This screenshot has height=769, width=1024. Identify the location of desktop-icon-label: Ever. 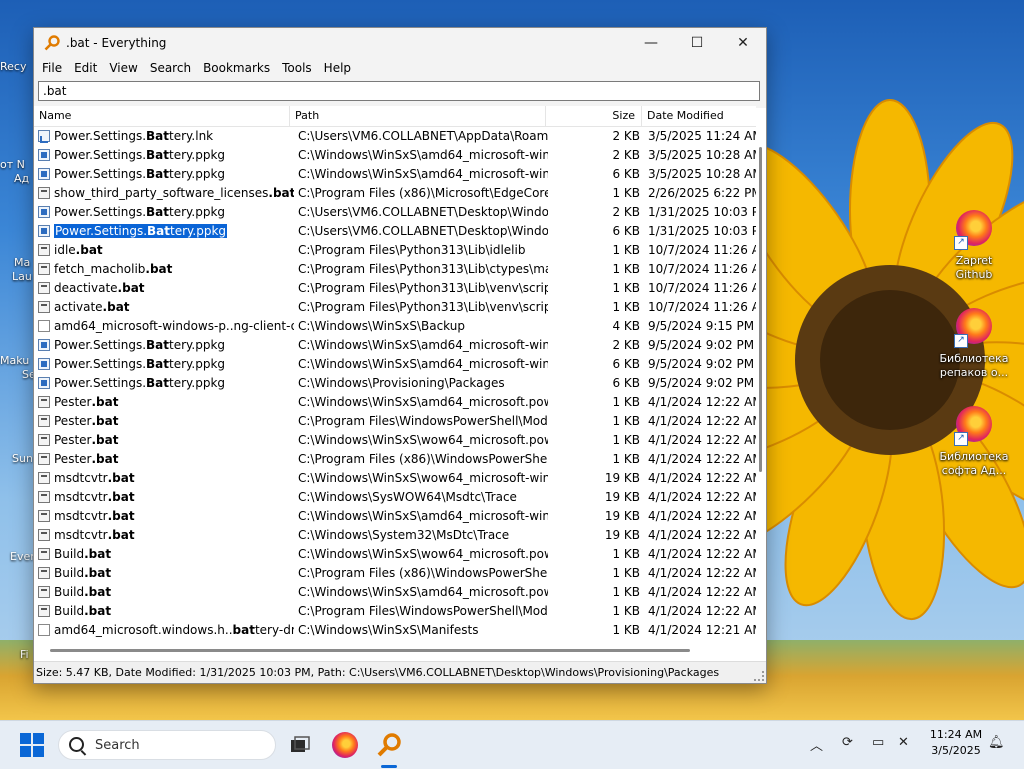
(22, 556).